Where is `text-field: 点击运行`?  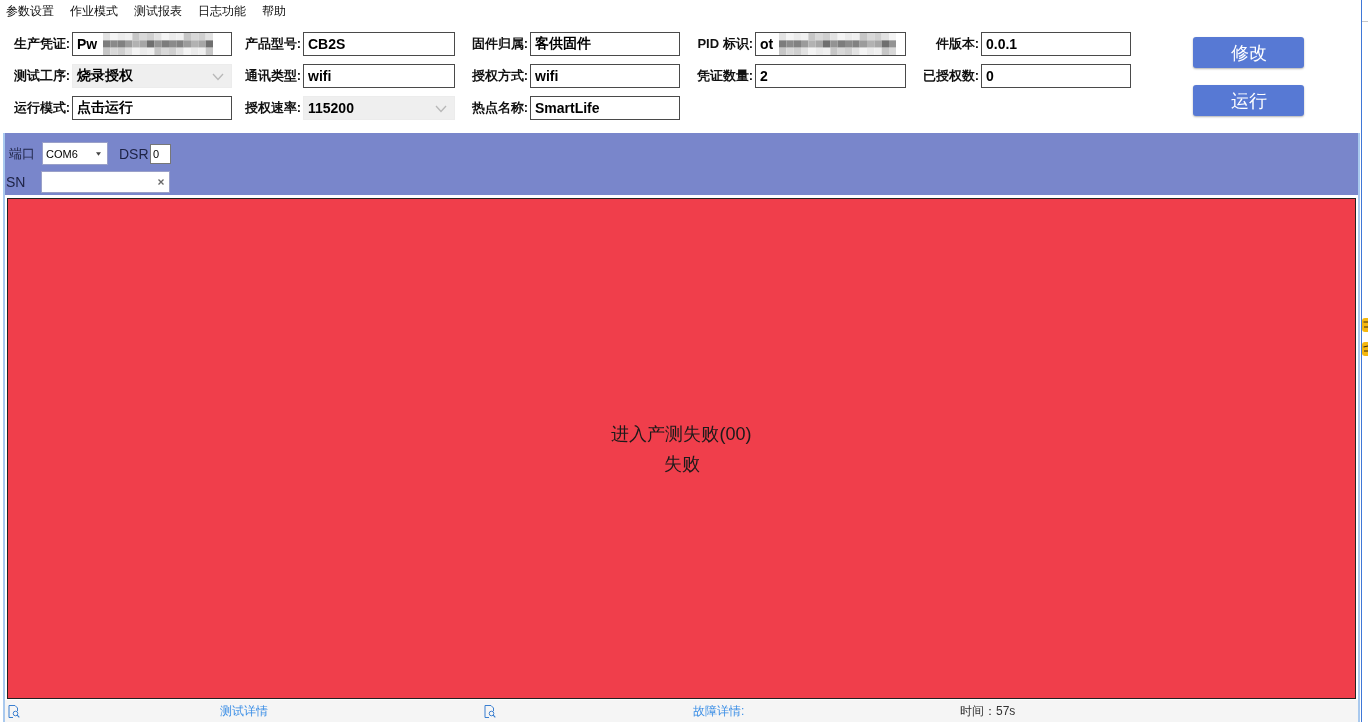
text-field: 点击运行 is located at coordinates (152, 108).